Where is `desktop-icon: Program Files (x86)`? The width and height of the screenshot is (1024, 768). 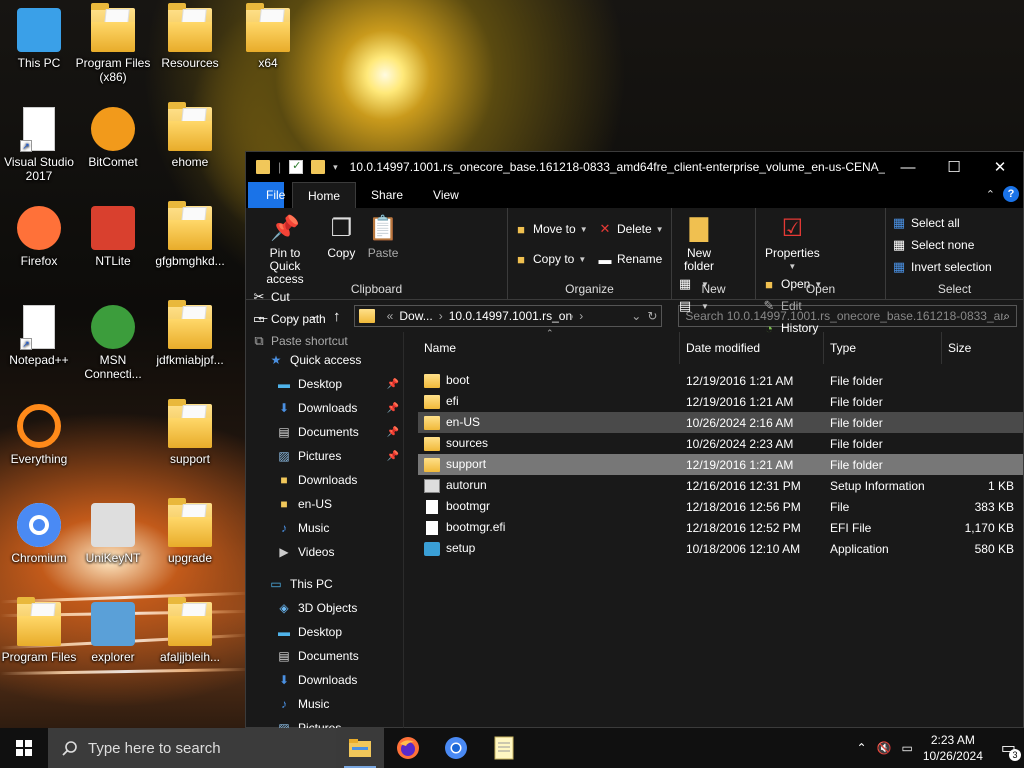 desktop-icon: Program Files (x86) is located at coordinates (113, 43).